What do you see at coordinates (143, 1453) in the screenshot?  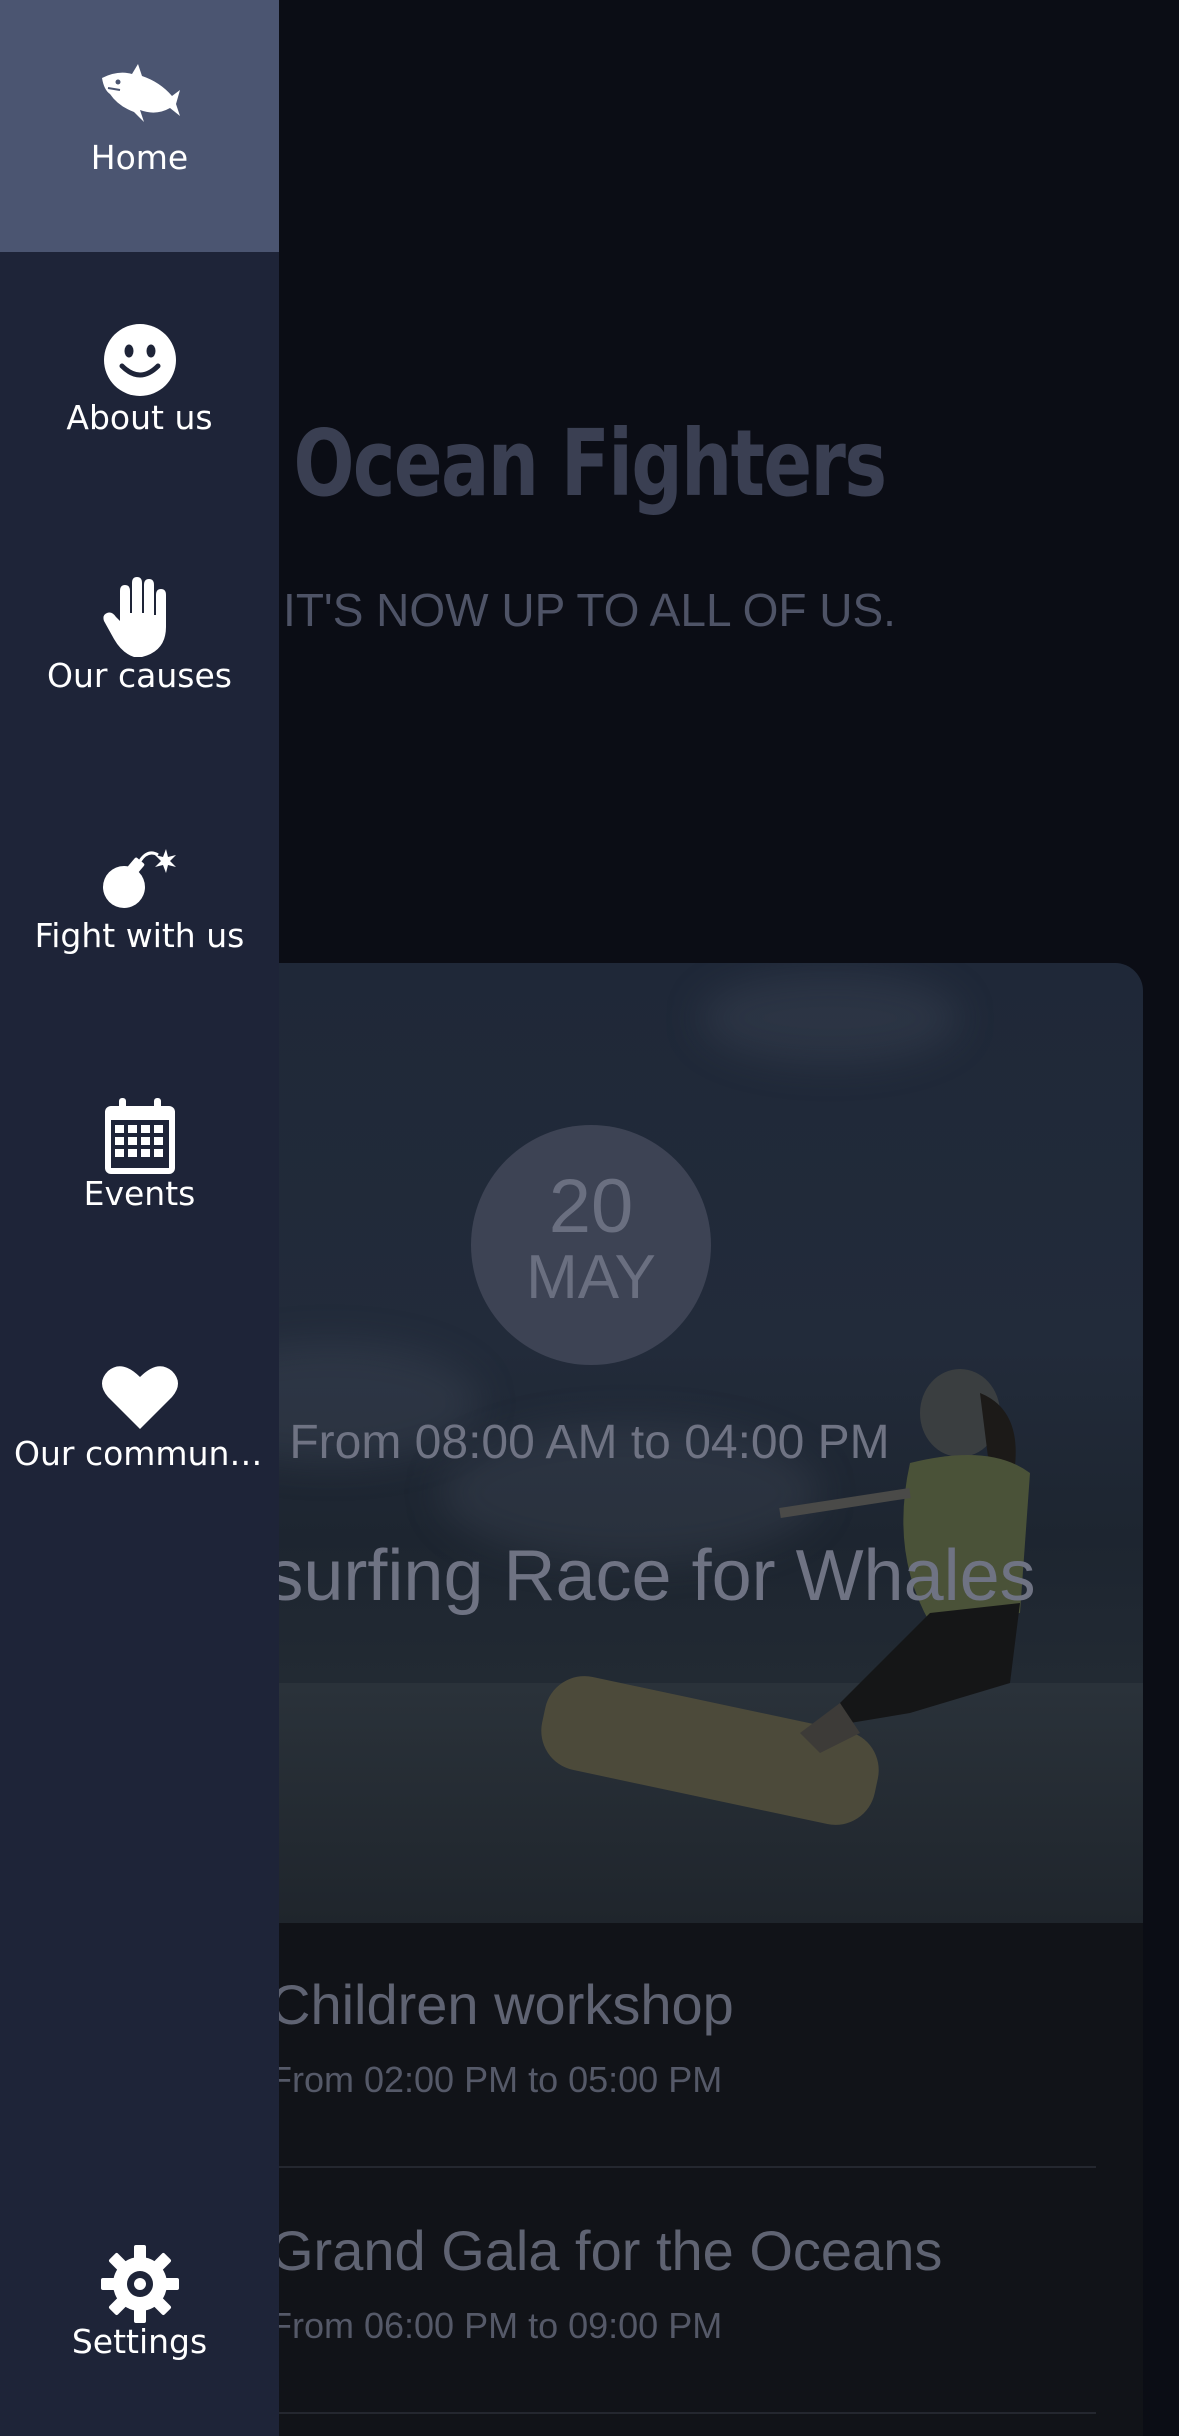 I see `nav-label-our-community: Our community` at bounding box center [143, 1453].